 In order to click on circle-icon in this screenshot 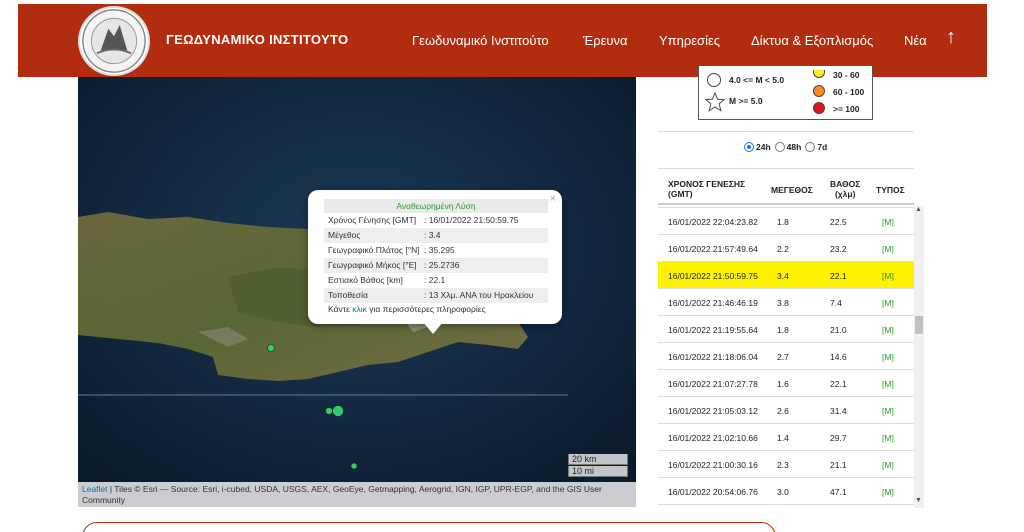, I will do `click(714, 80)`.